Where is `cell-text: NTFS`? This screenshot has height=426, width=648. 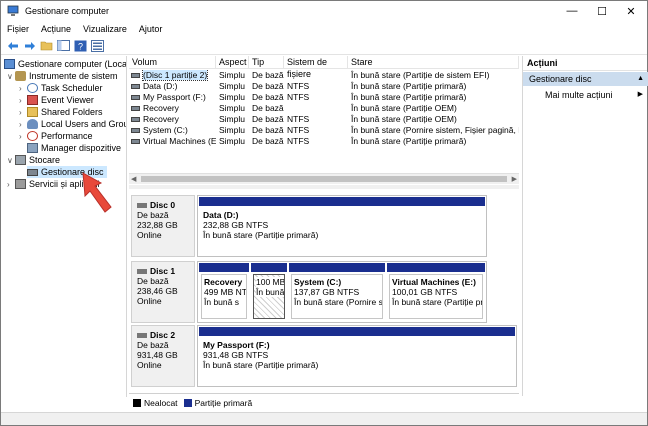 cell-text: NTFS is located at coordinates (298, 141).